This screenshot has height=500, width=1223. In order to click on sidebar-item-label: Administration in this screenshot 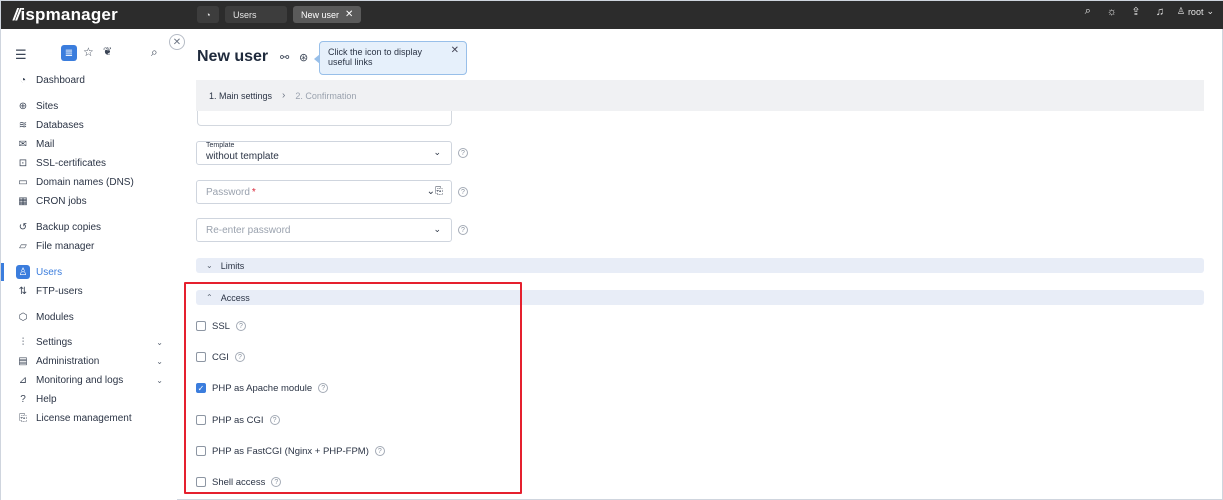, I will do `click(68, 361)`.